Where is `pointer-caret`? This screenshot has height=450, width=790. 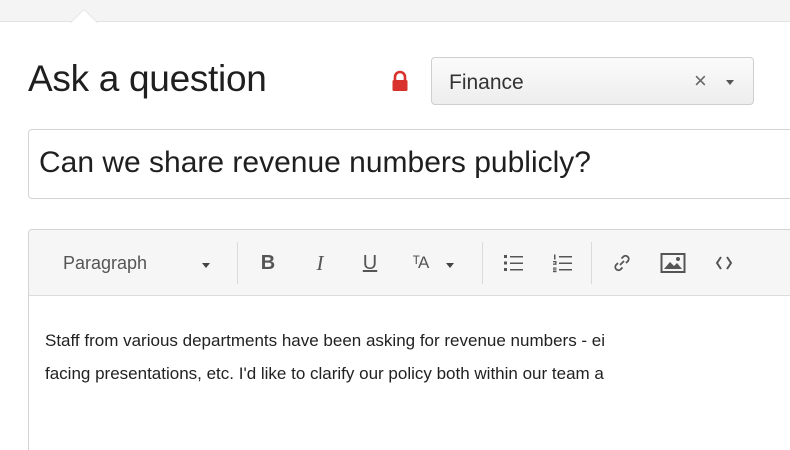
pointer-caret is located at coordinates (84, 16).